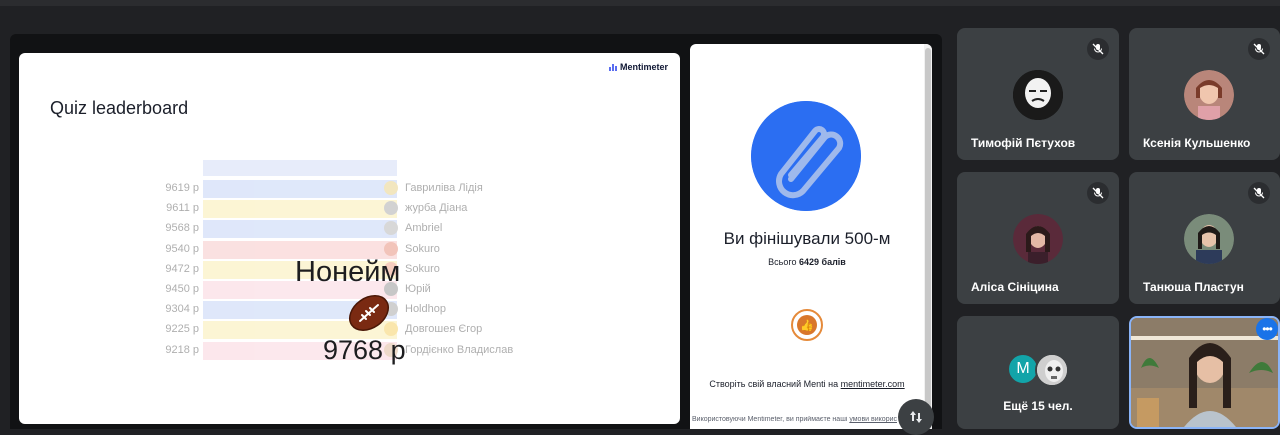 Image resolution: width=1280 pixels, height=435 pixels. I want to click on leaderboard-row: 9568 p Ambriel, so click(329, 229).